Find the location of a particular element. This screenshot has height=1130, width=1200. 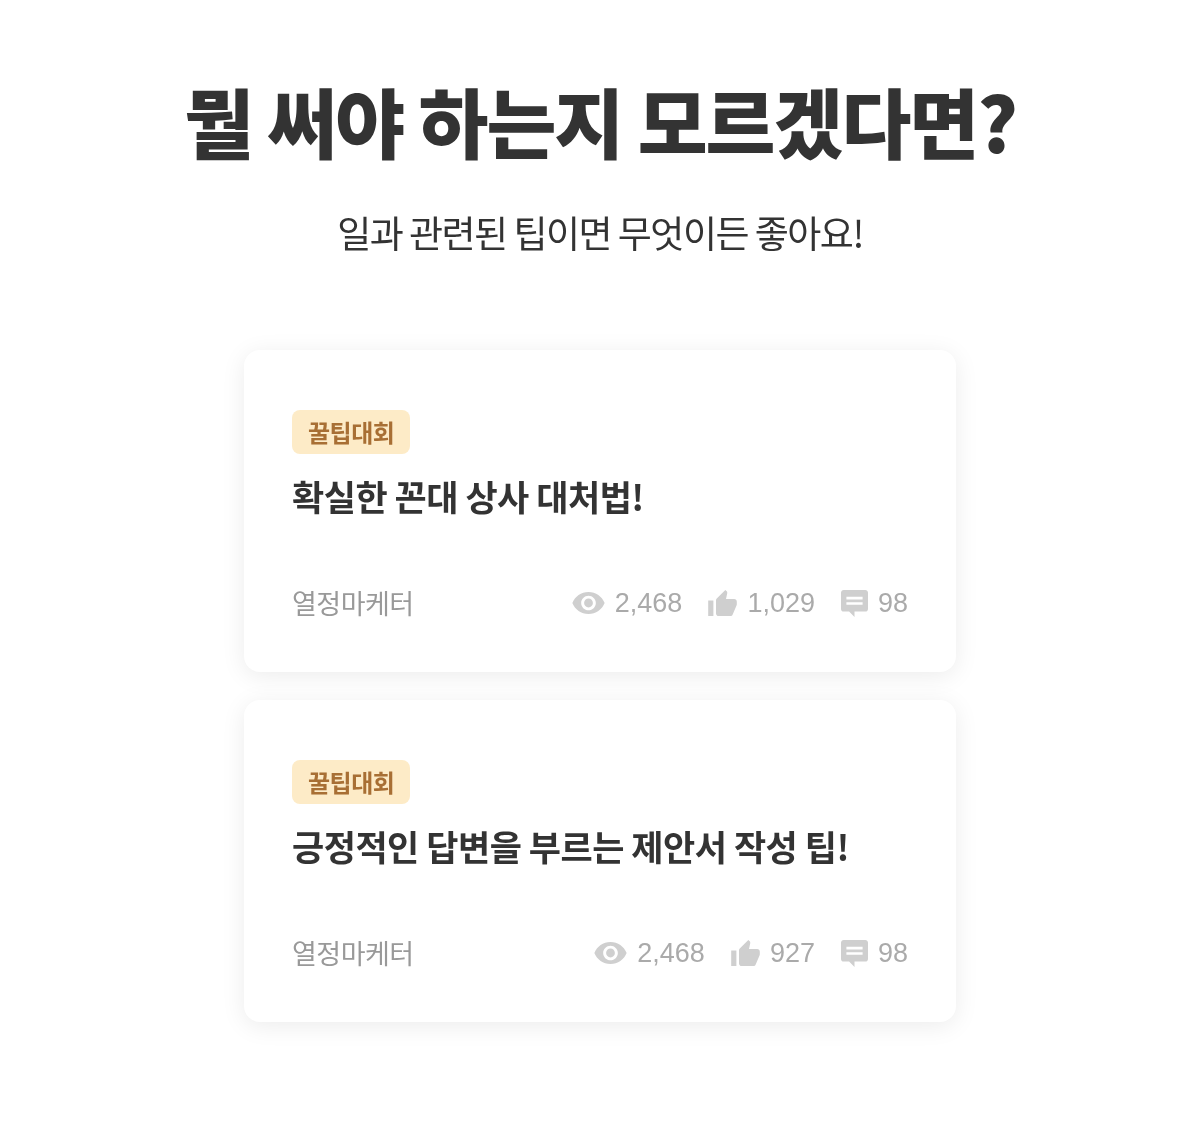

likes-count: 1,029 is located at coordinates (781, 603).